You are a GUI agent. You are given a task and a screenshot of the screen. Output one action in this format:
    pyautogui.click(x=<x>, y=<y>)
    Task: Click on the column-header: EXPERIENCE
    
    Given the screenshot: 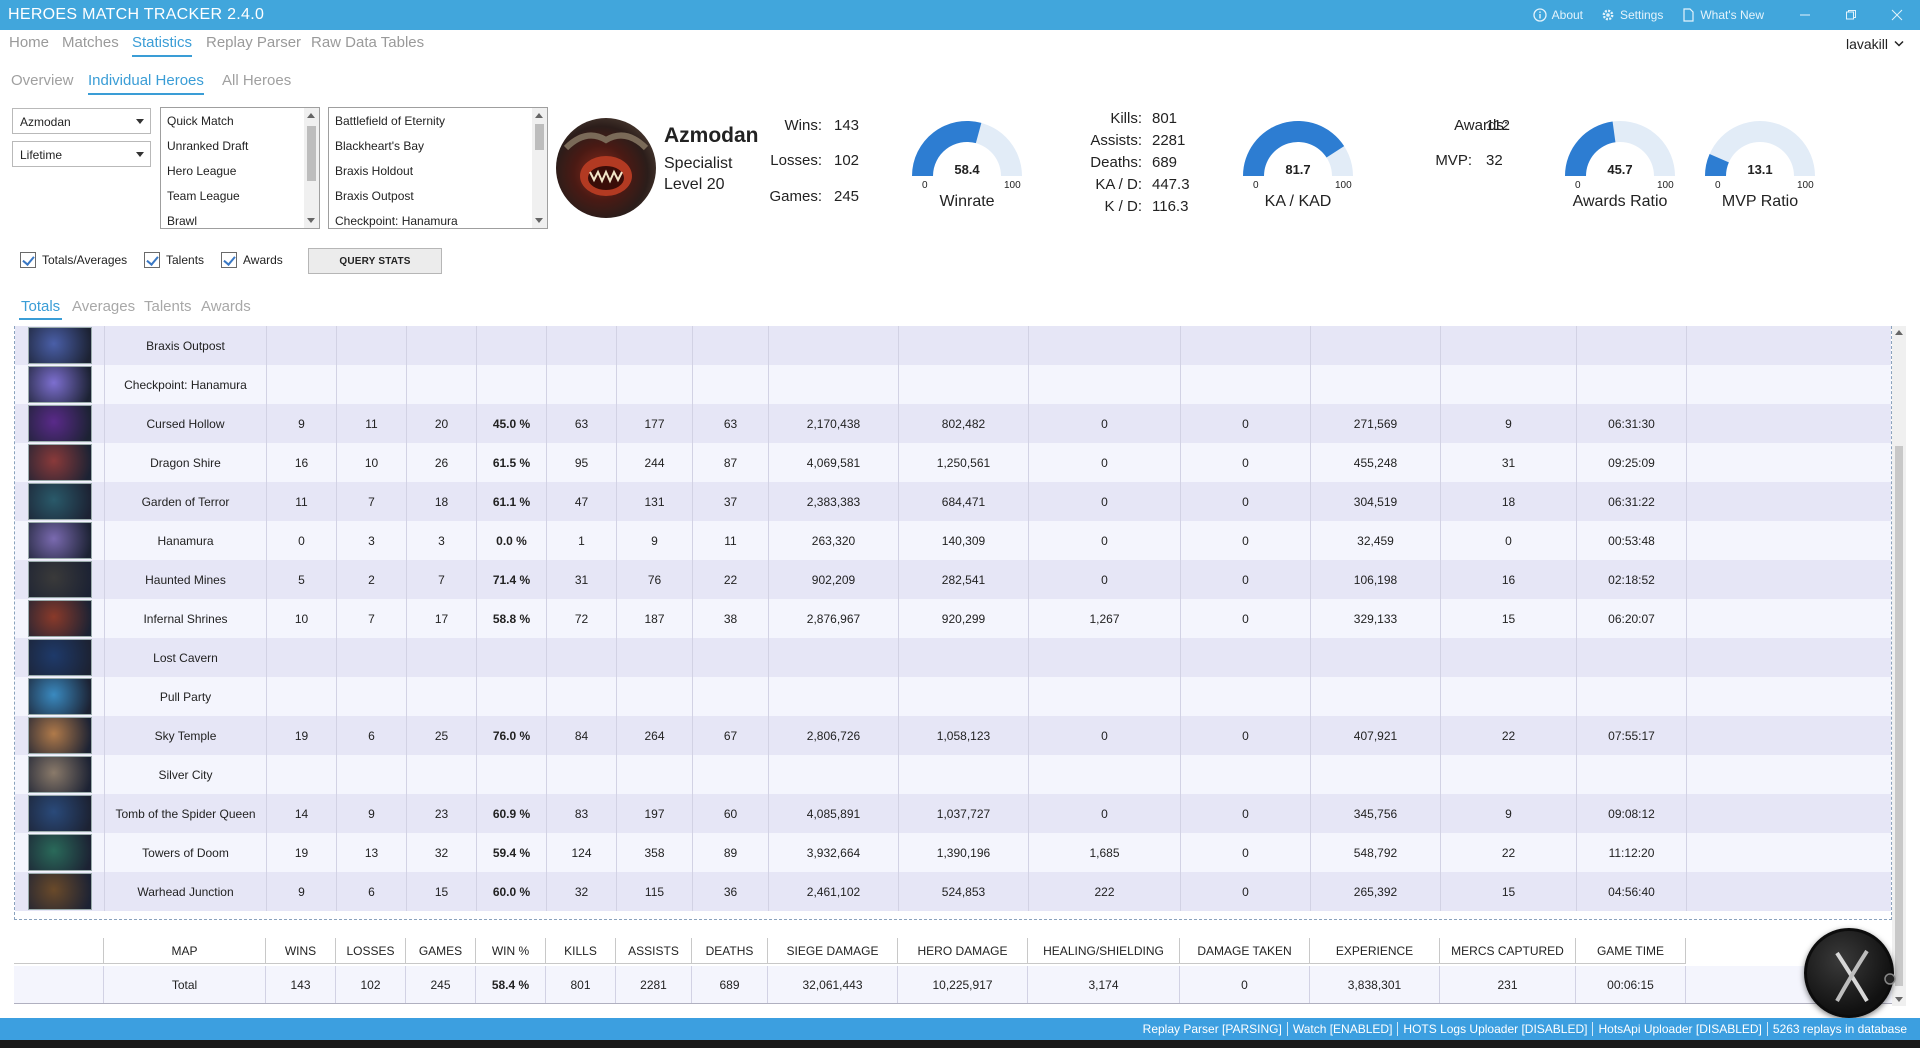 What is the action you would take?
    pyautogui.click(x=1375, y=951)
    